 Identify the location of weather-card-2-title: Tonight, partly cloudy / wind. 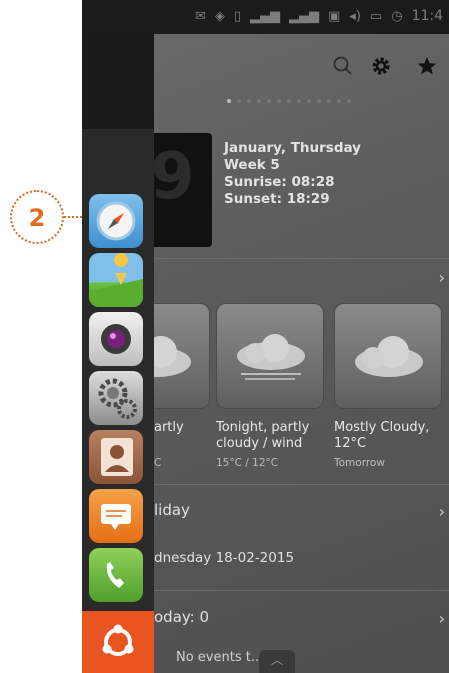
(262, 436).